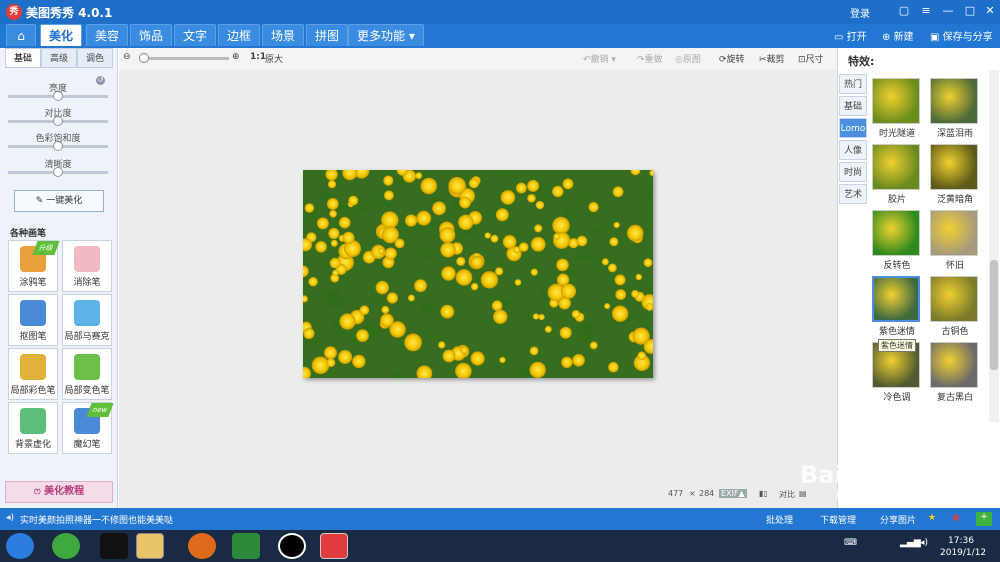 Image resolution: width=1000 pixels, height=562 pixels. What do you see at coordinates (150, 546) in the screenshot?
I see `file-explorer-icon` at bounding box center [150, 546].